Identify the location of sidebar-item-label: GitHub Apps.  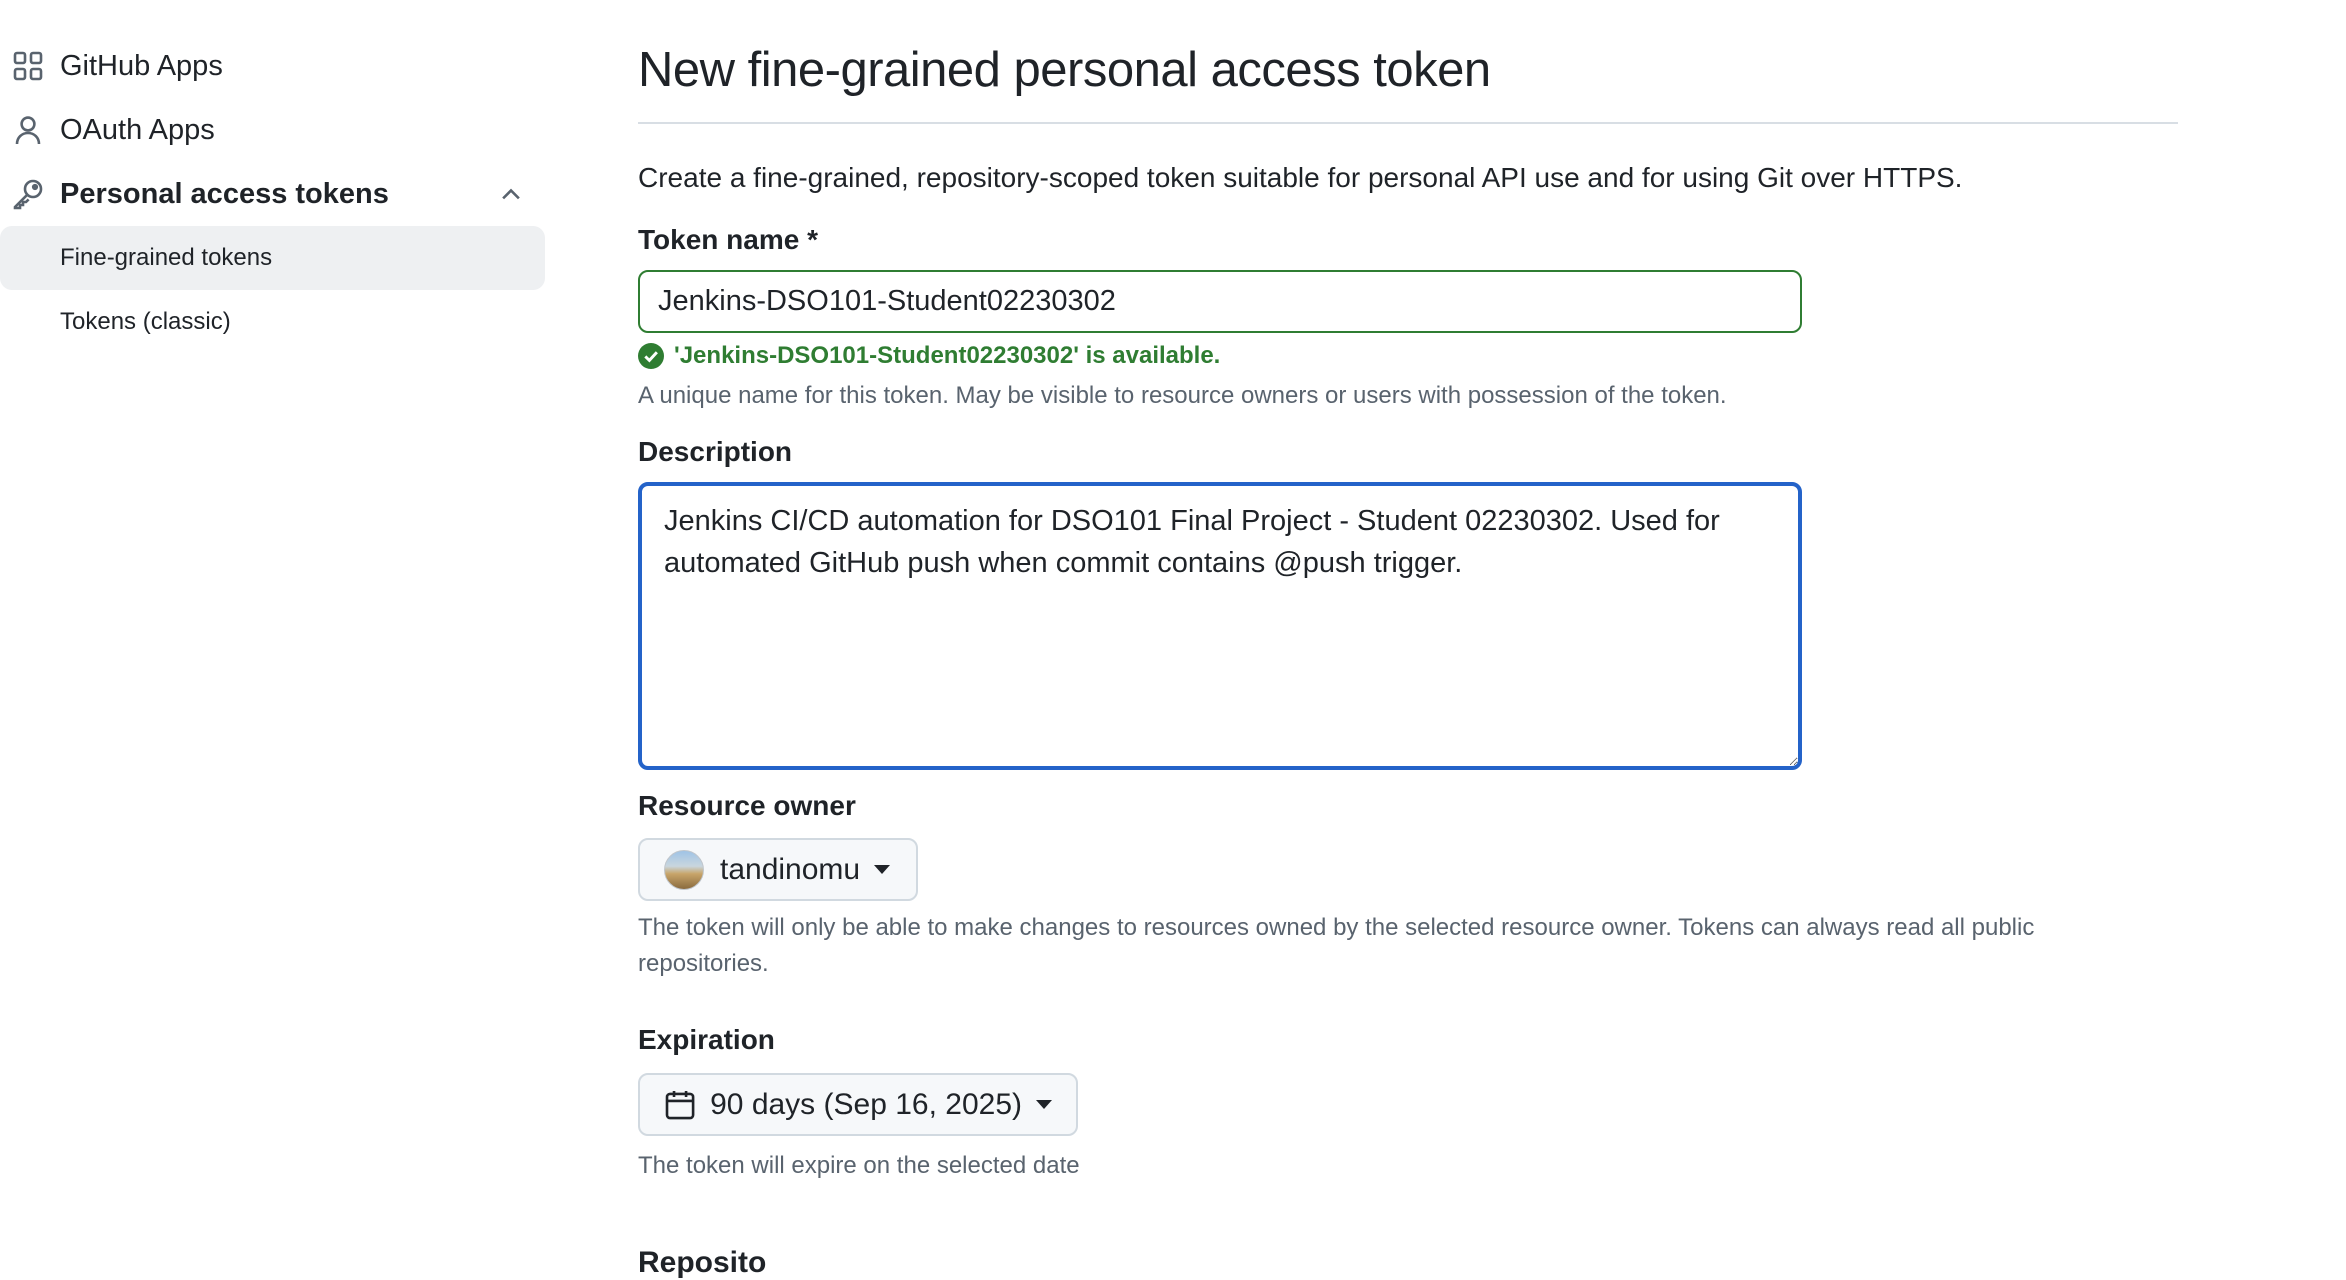
(141, 65).